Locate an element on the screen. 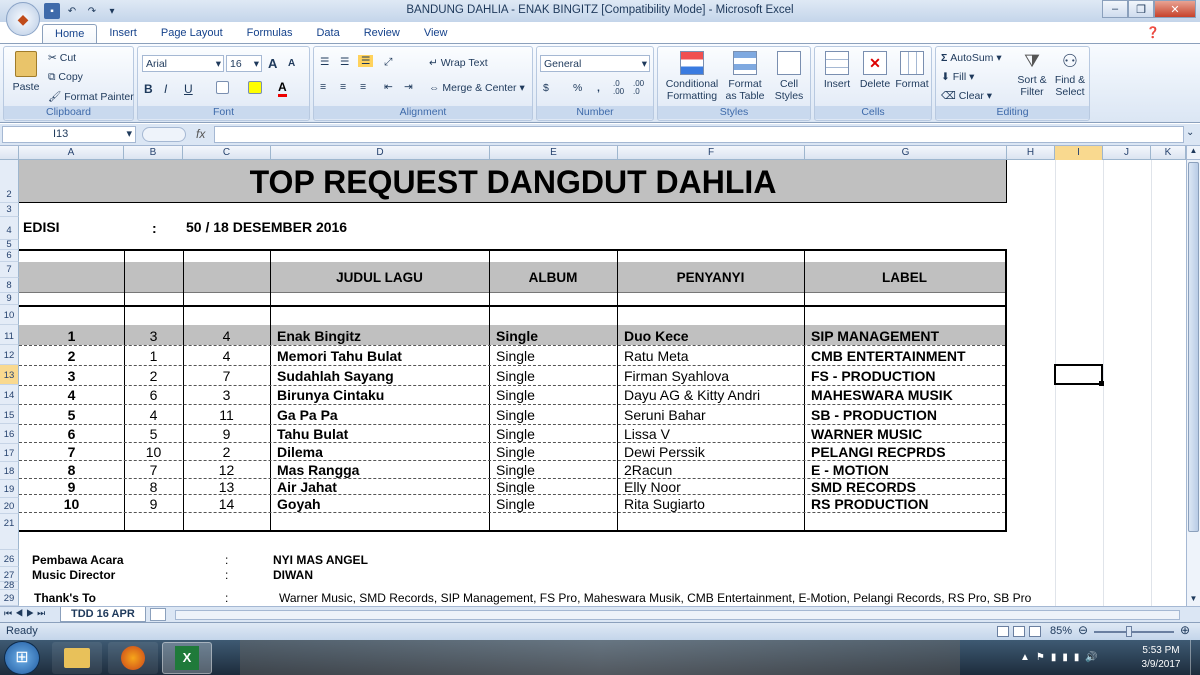 The width and height of the screenshot is (1200, 675). decrease-indent-icon: ⇤ is located at coordinates (388, 87).